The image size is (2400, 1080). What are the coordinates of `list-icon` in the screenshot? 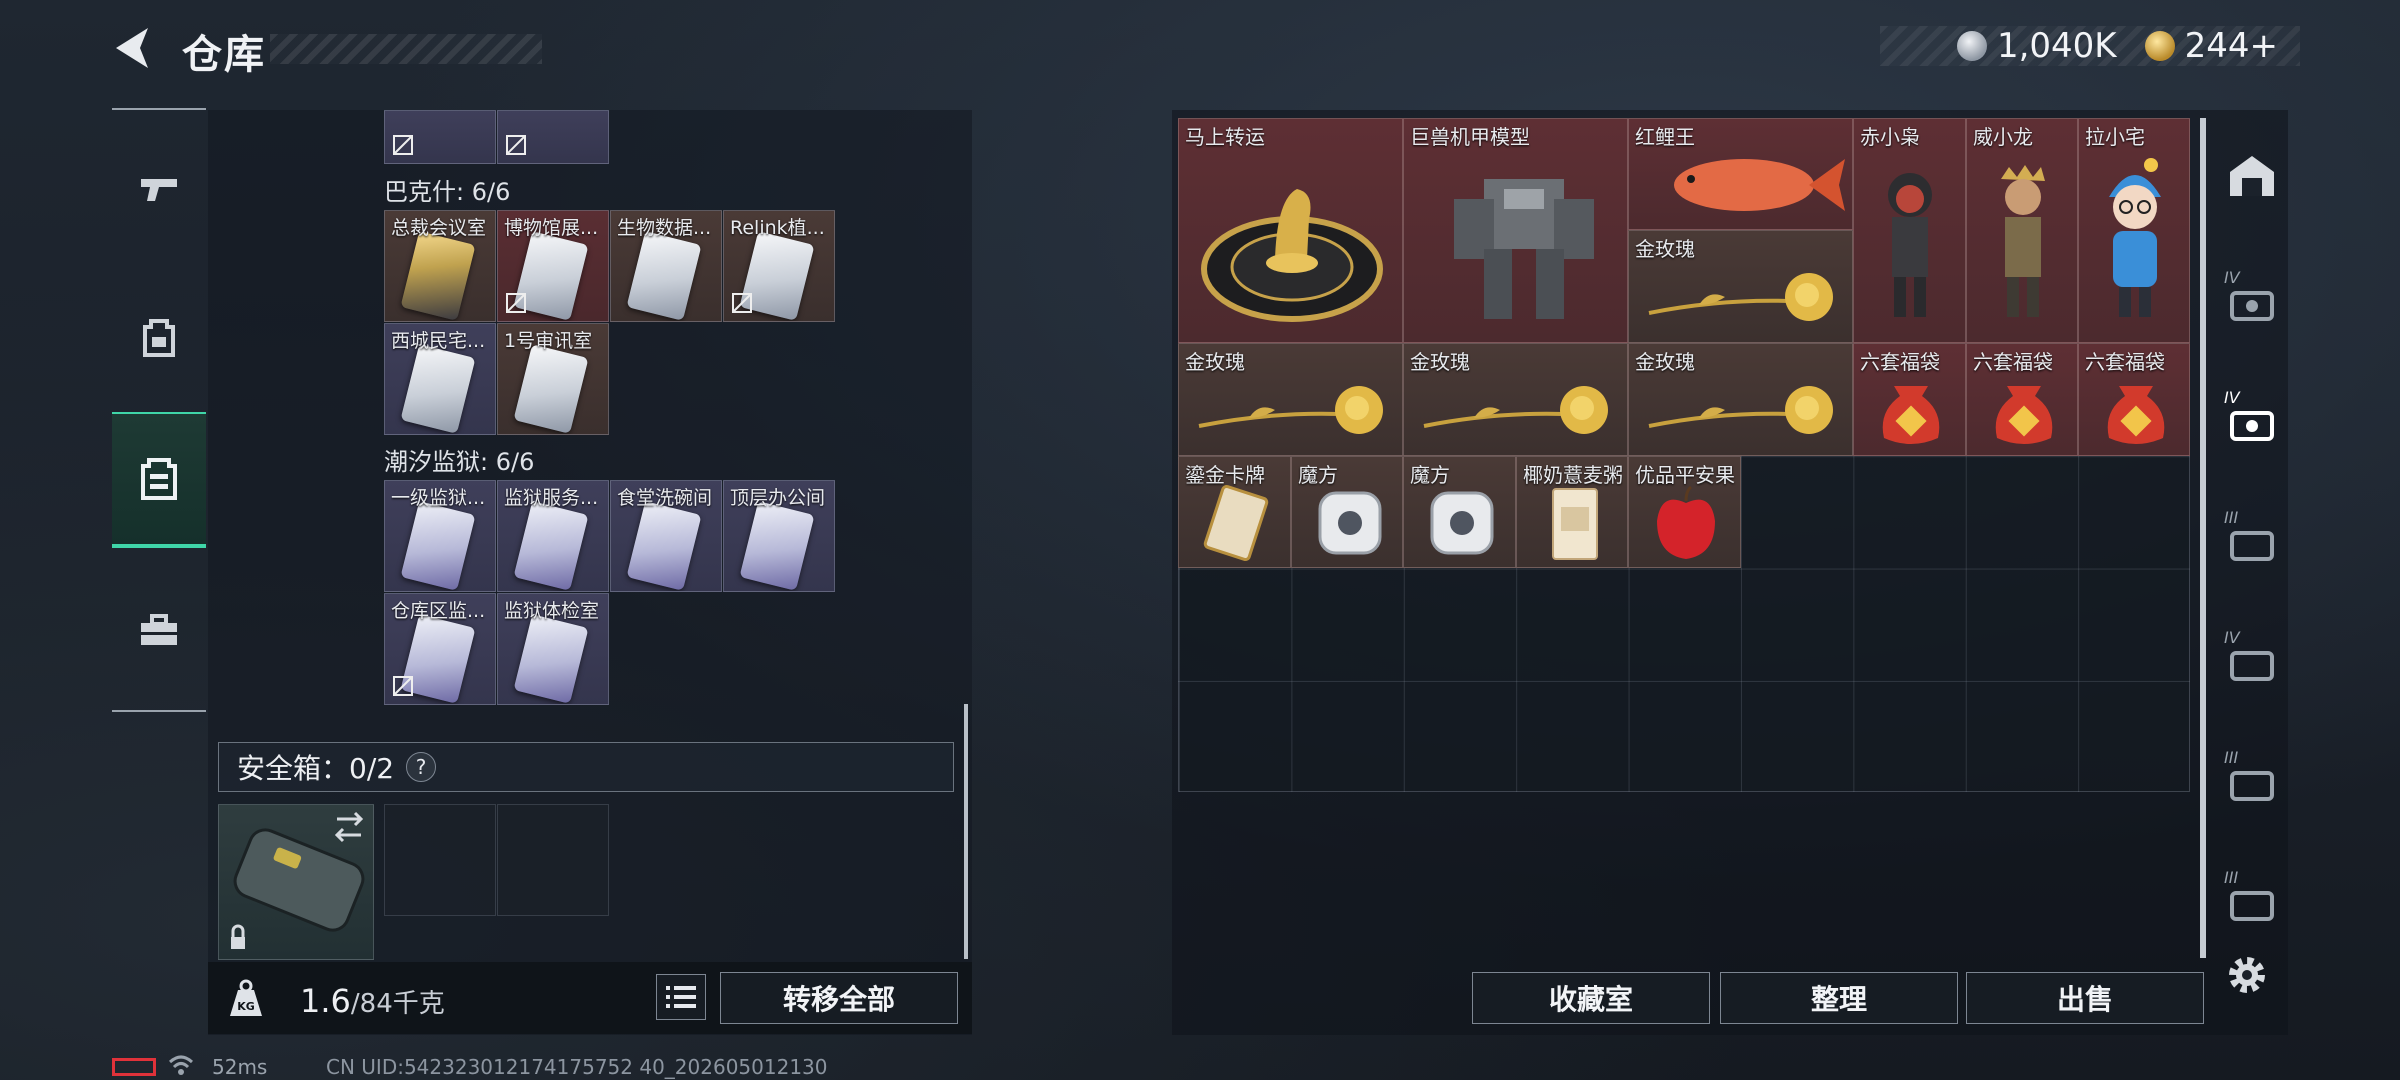 It's located at (681, 997).